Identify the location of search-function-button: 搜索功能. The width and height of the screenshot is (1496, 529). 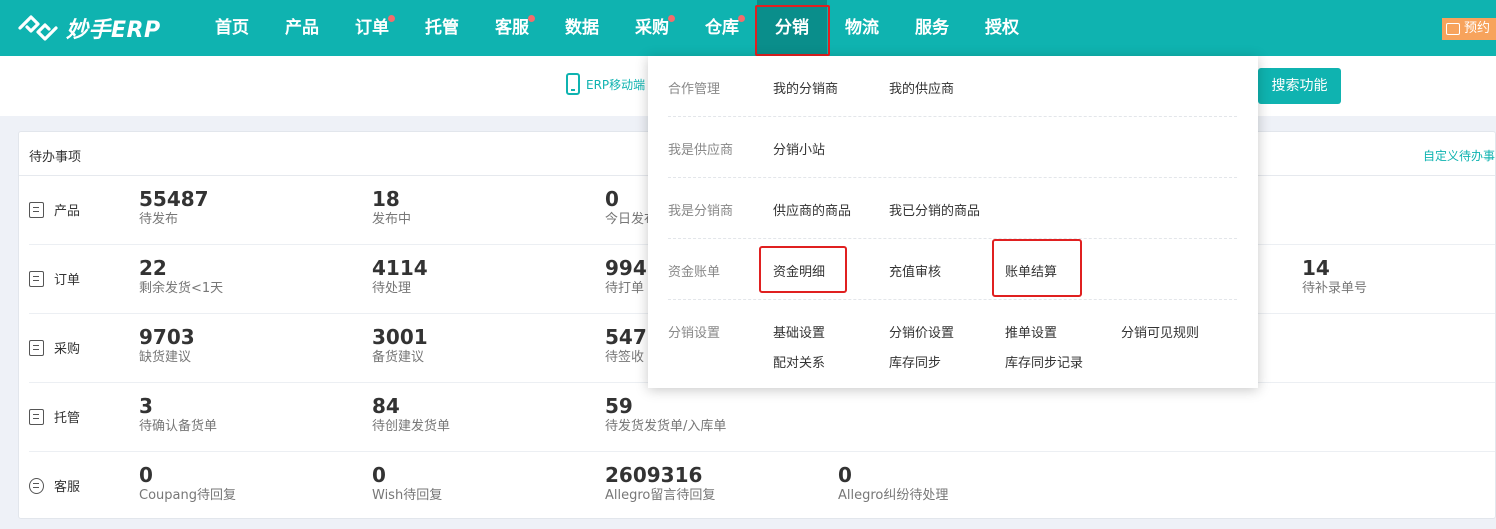
(1299, 86).